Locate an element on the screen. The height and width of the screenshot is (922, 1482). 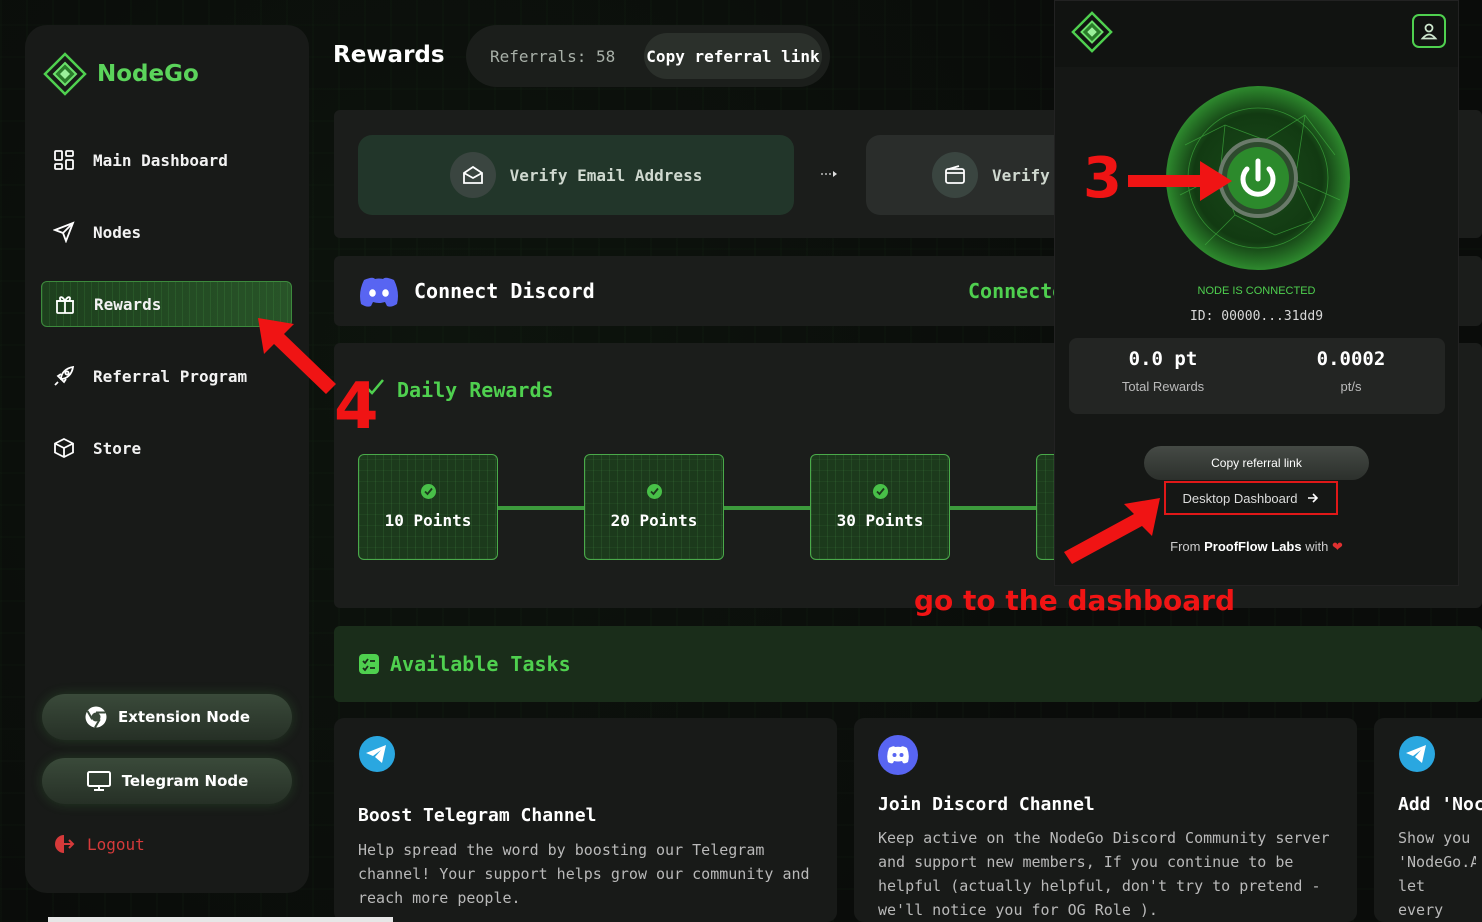
available-tasks-header: Available Tasks is located at coordinates (908, 664).